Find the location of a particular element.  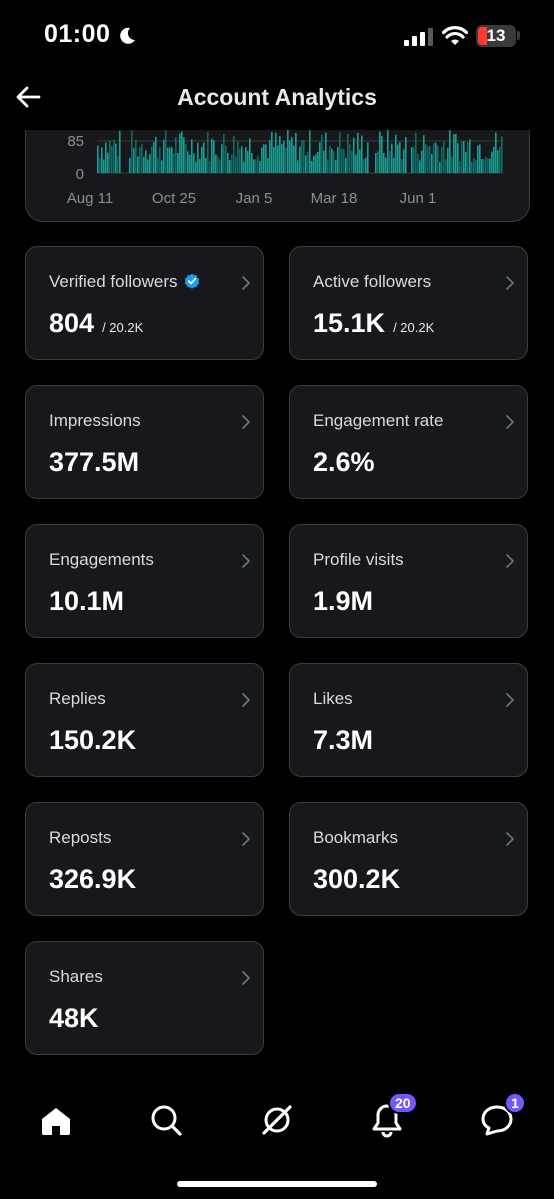

metric-value: 7.3M is located at coordinates (343, 740).